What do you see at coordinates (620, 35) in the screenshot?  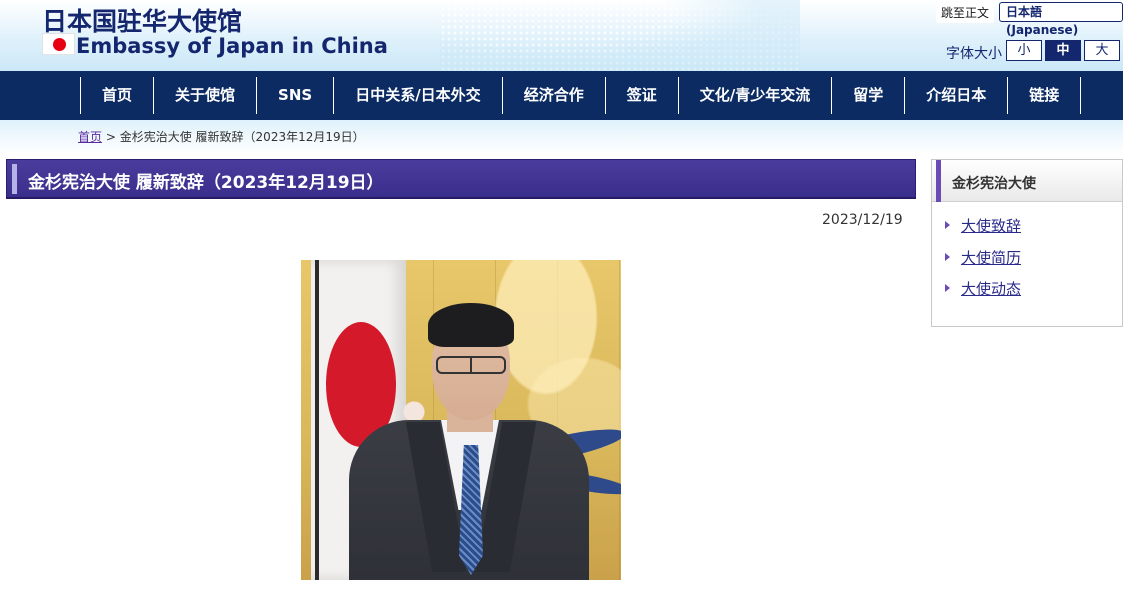 I see `world-map-decoration` at bounding box center [620, 35].